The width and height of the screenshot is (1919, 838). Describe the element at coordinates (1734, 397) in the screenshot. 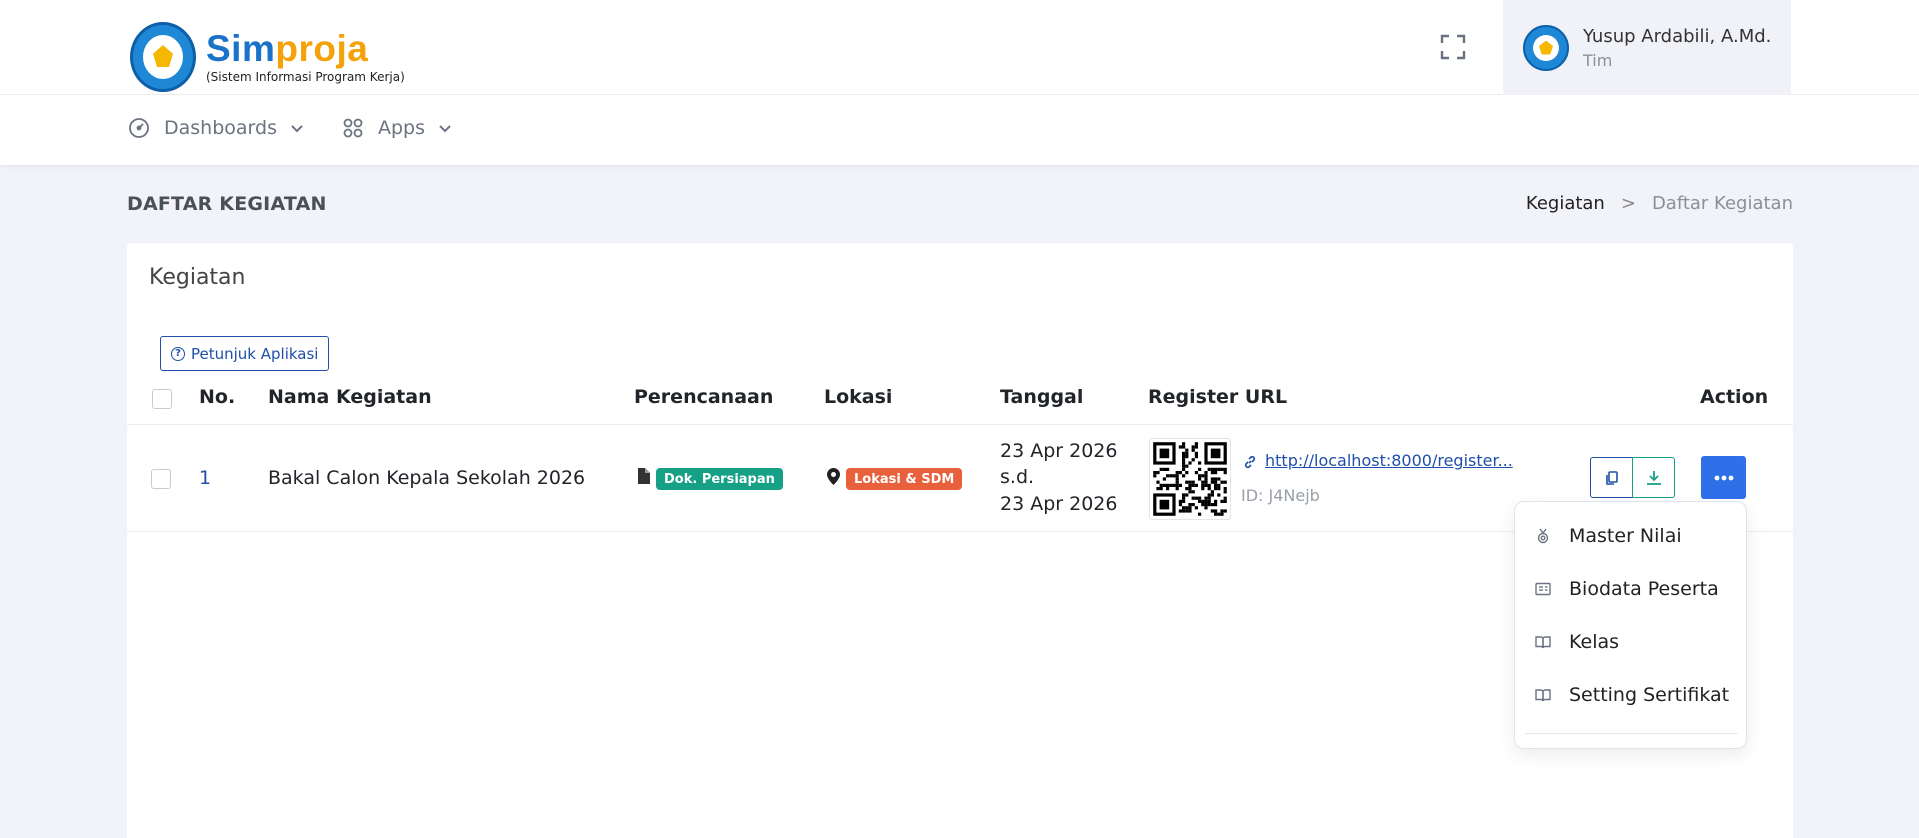

I see `col-action: Action` at that location.